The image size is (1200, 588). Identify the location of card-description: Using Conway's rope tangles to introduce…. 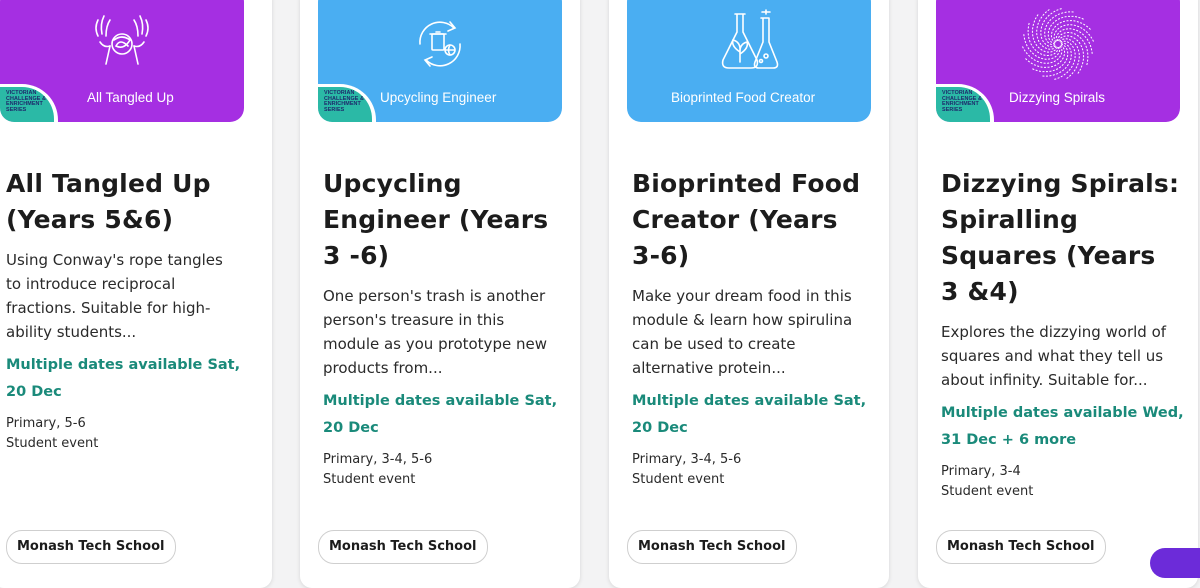
(114, 296).